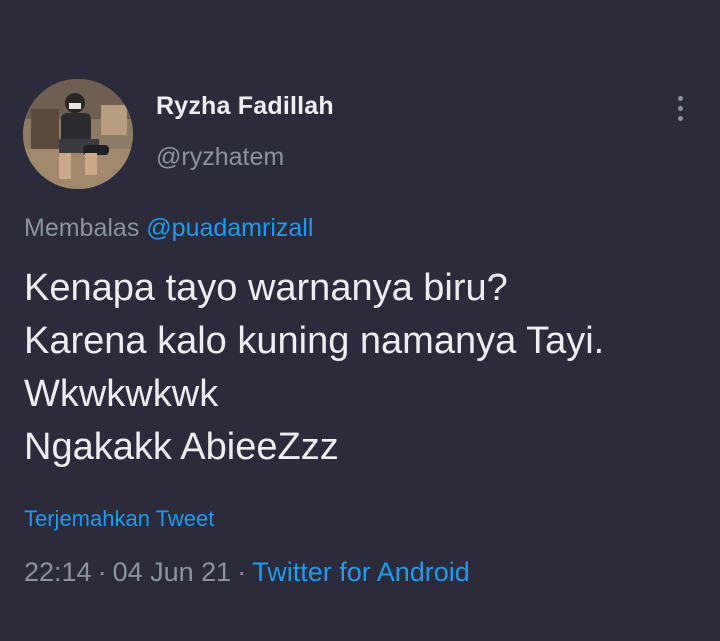 The image size is (720, 641). I want to click on reply-context: Membalas @puadamrizall, so click(168, 228).